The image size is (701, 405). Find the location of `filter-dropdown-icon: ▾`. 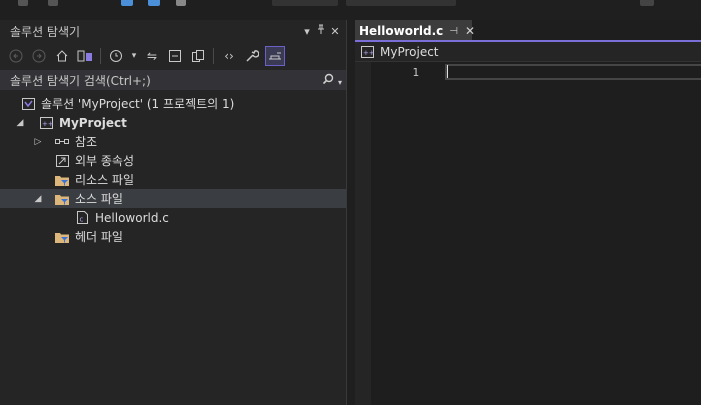

filter-dropdown-icon: ▾ is located at coordinates (134, 56).